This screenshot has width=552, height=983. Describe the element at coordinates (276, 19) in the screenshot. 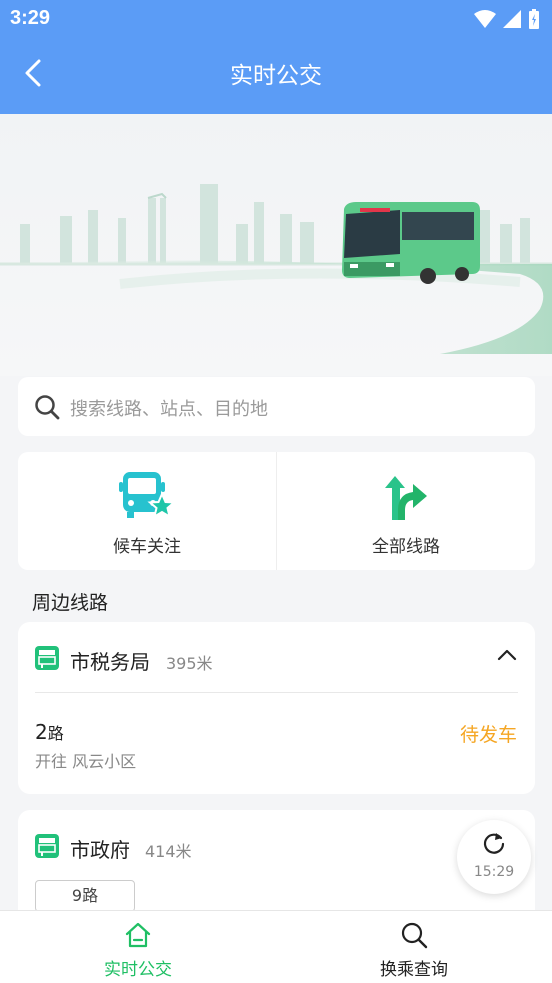

I see `status-bar: 3:29` at that location.